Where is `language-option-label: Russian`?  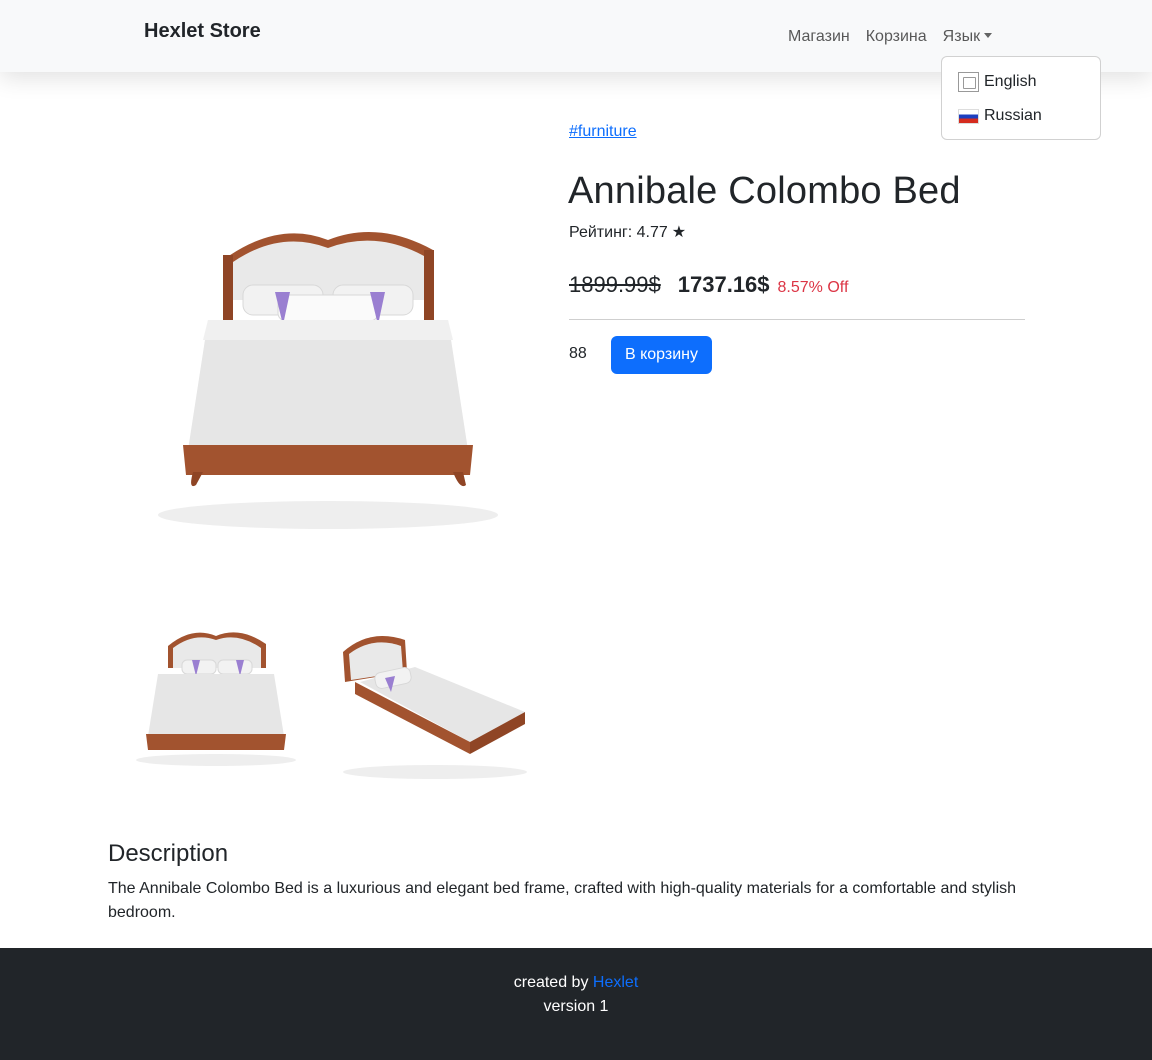
language-option-label: Russian is located at coordinates (1013, 115).